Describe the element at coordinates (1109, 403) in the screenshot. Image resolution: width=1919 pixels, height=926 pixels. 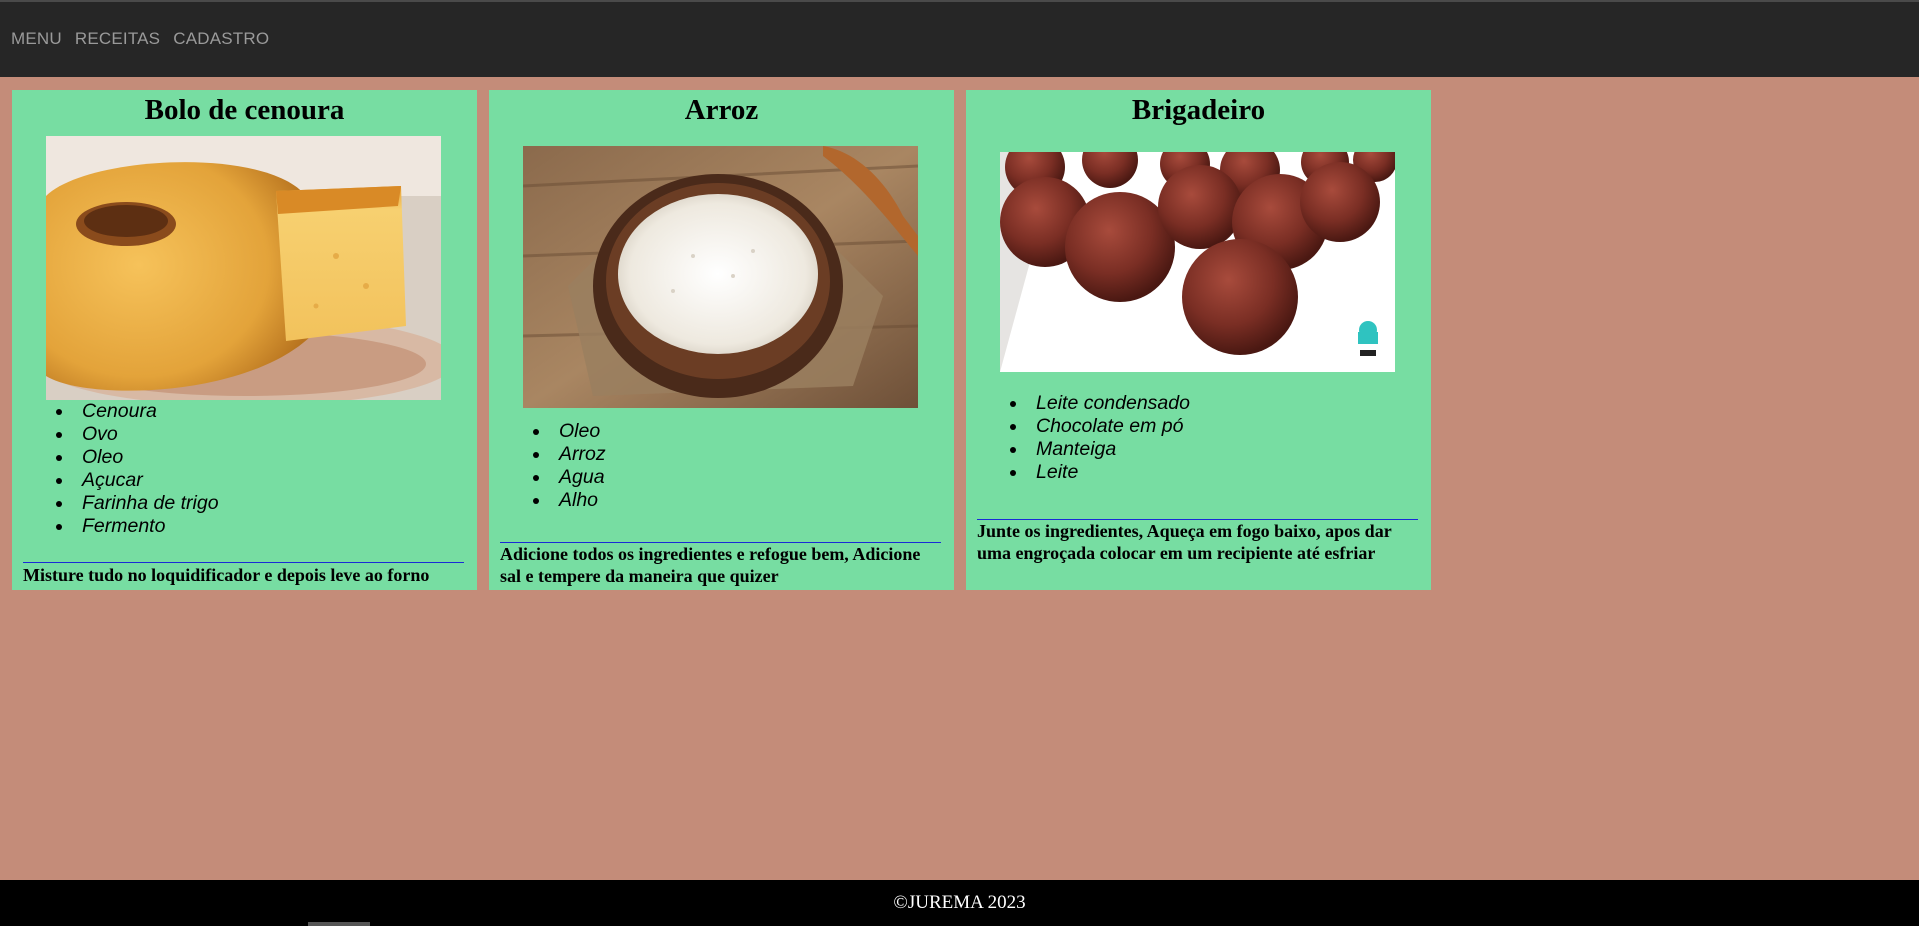
I see `list-item: Leite condensado` at that location.